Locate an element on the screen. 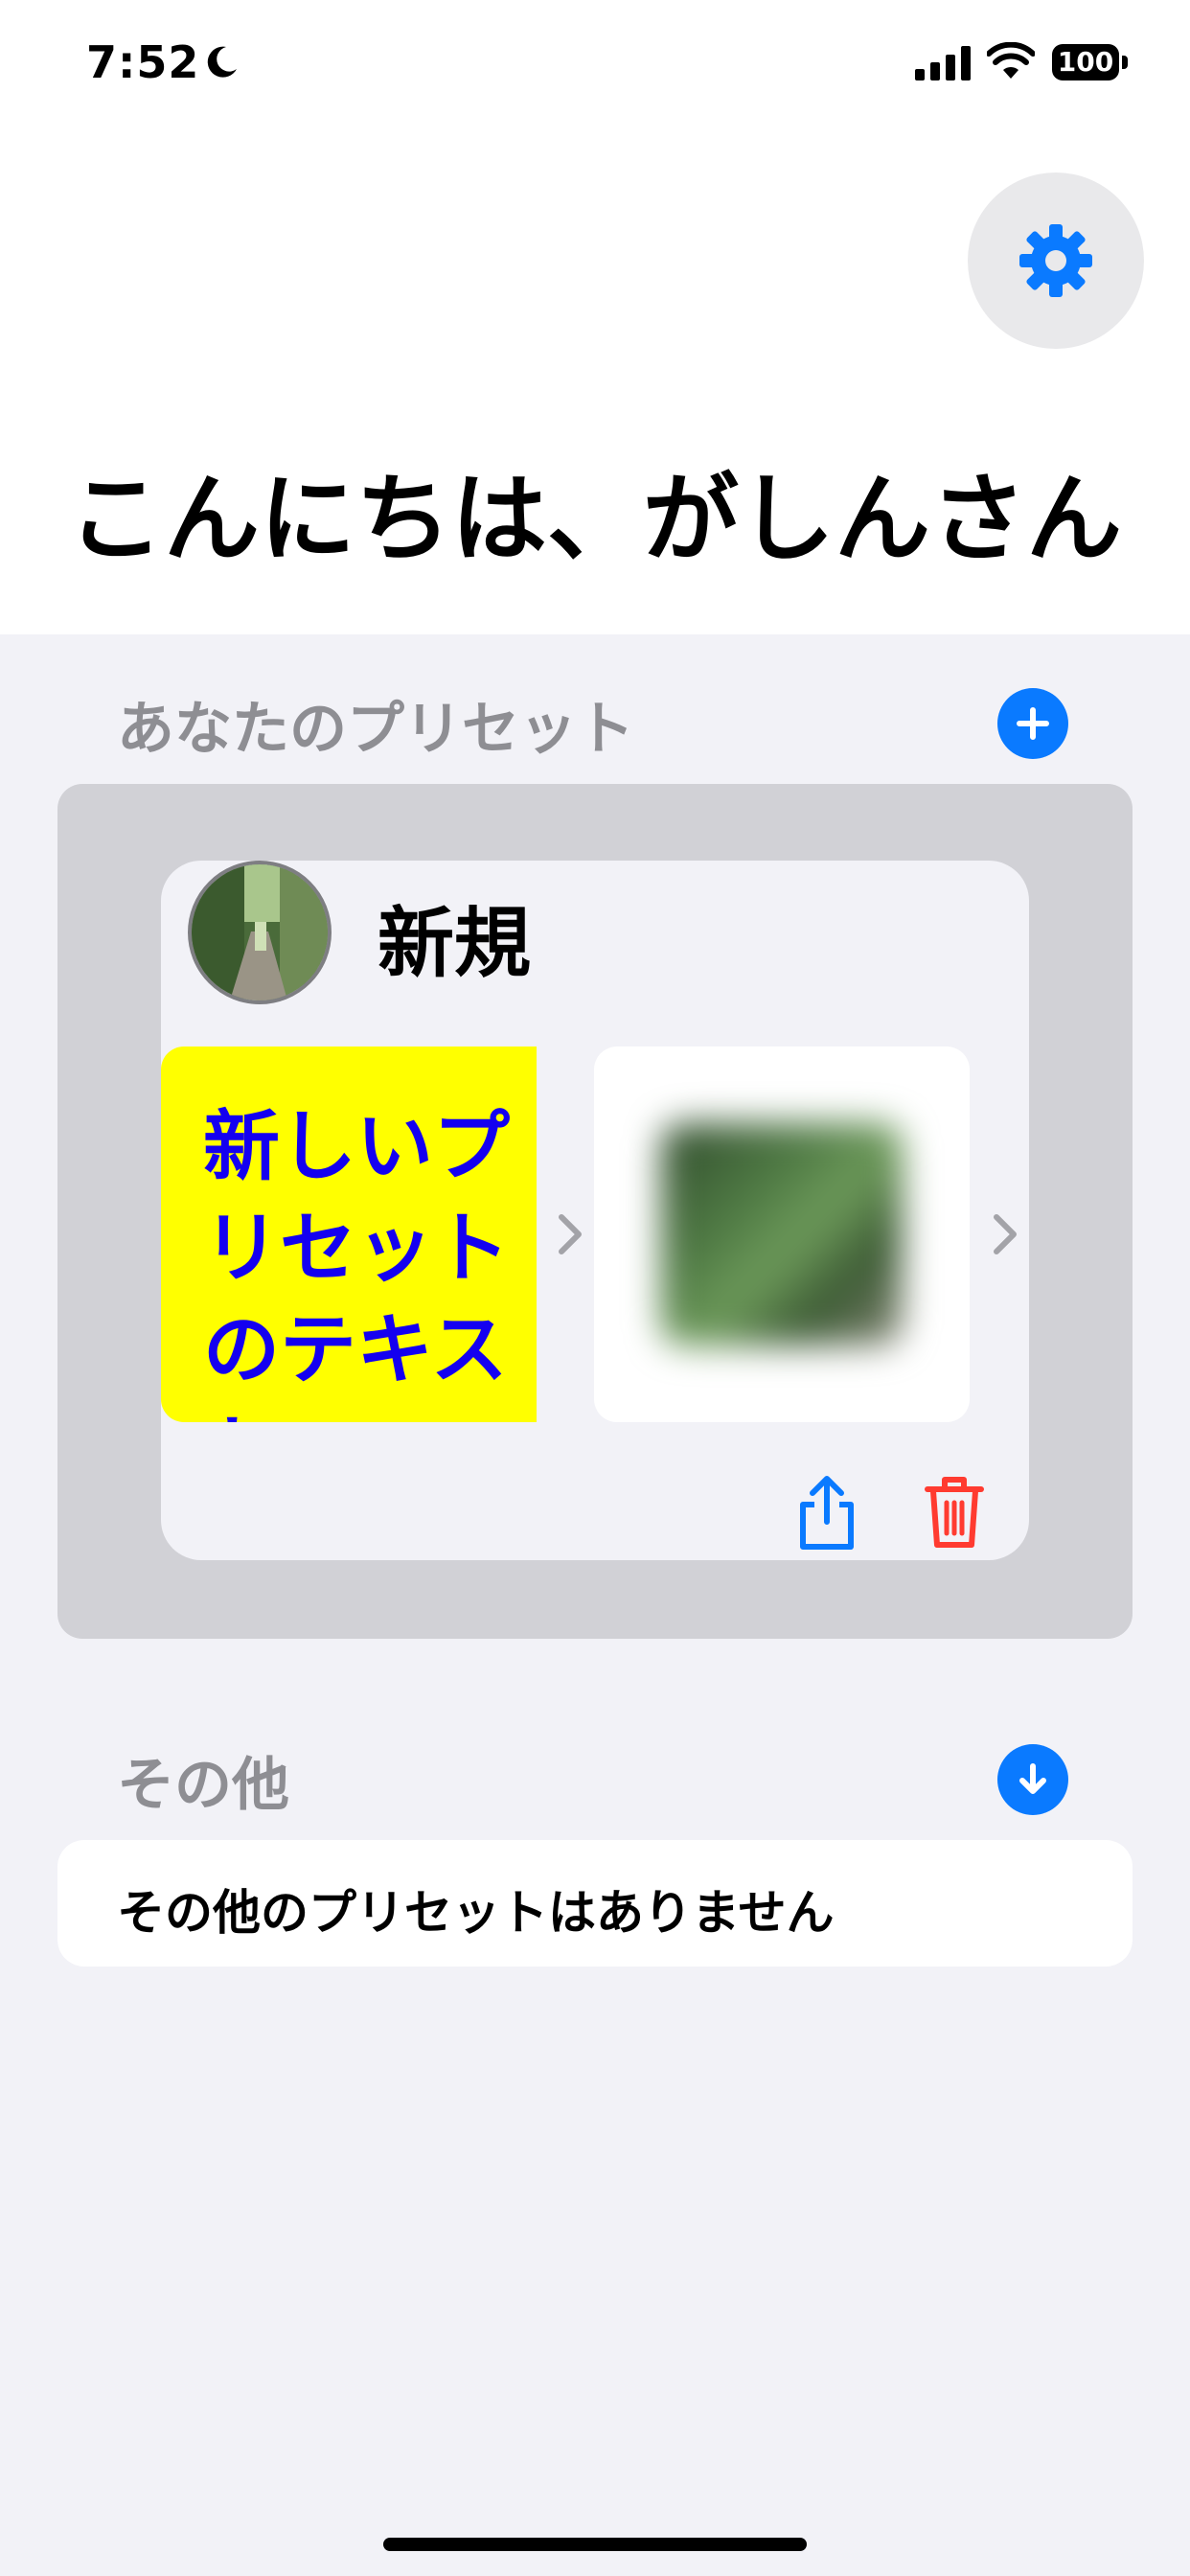 This screenshot has width=1190, height=2576. presets-section-title: あなたのプリセット is located at coordinates (375, 729).